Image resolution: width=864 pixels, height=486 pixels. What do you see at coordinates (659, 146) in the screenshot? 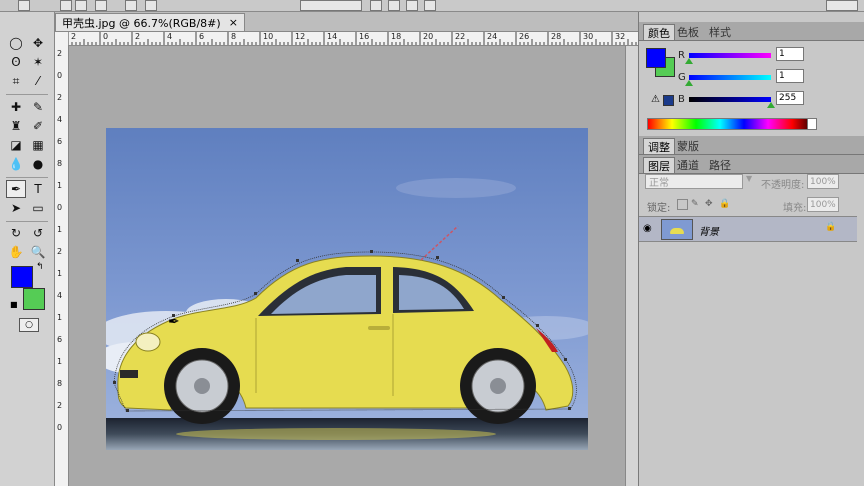
I see `tab-adjustments: 调整` at bounding box center [659, 146].